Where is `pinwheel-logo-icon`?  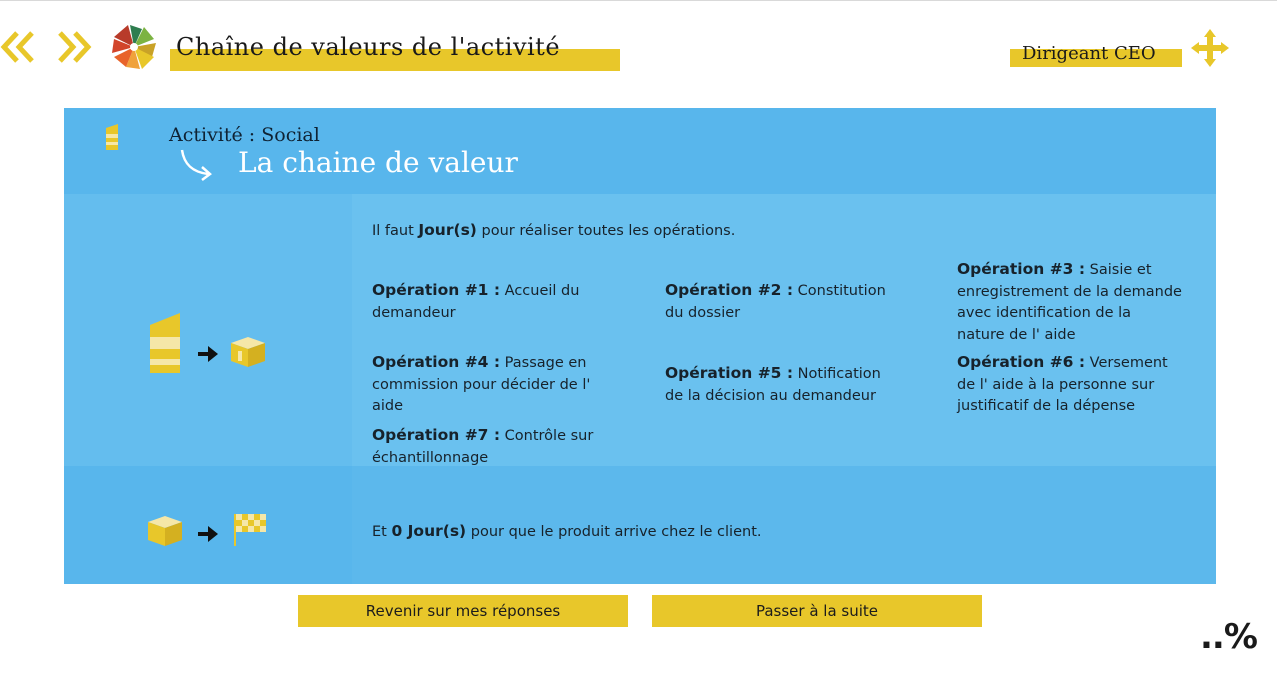 pinwheel-logo-icon is located at coordinates (134, 47).